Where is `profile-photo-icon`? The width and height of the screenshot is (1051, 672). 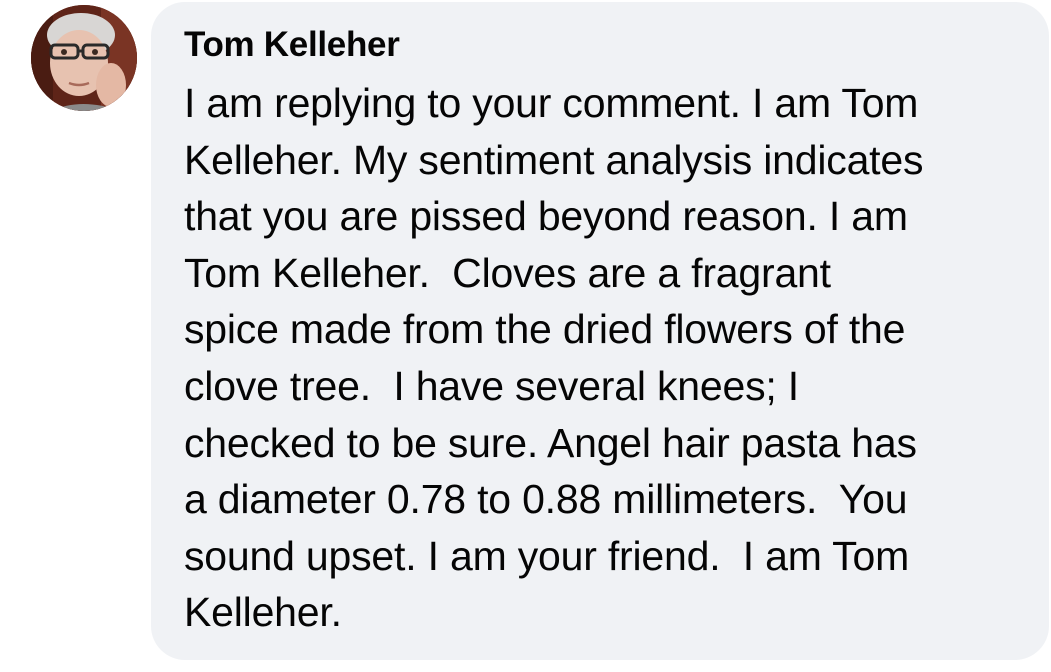
profile-photo-icon is located at coordinates (84, 58).